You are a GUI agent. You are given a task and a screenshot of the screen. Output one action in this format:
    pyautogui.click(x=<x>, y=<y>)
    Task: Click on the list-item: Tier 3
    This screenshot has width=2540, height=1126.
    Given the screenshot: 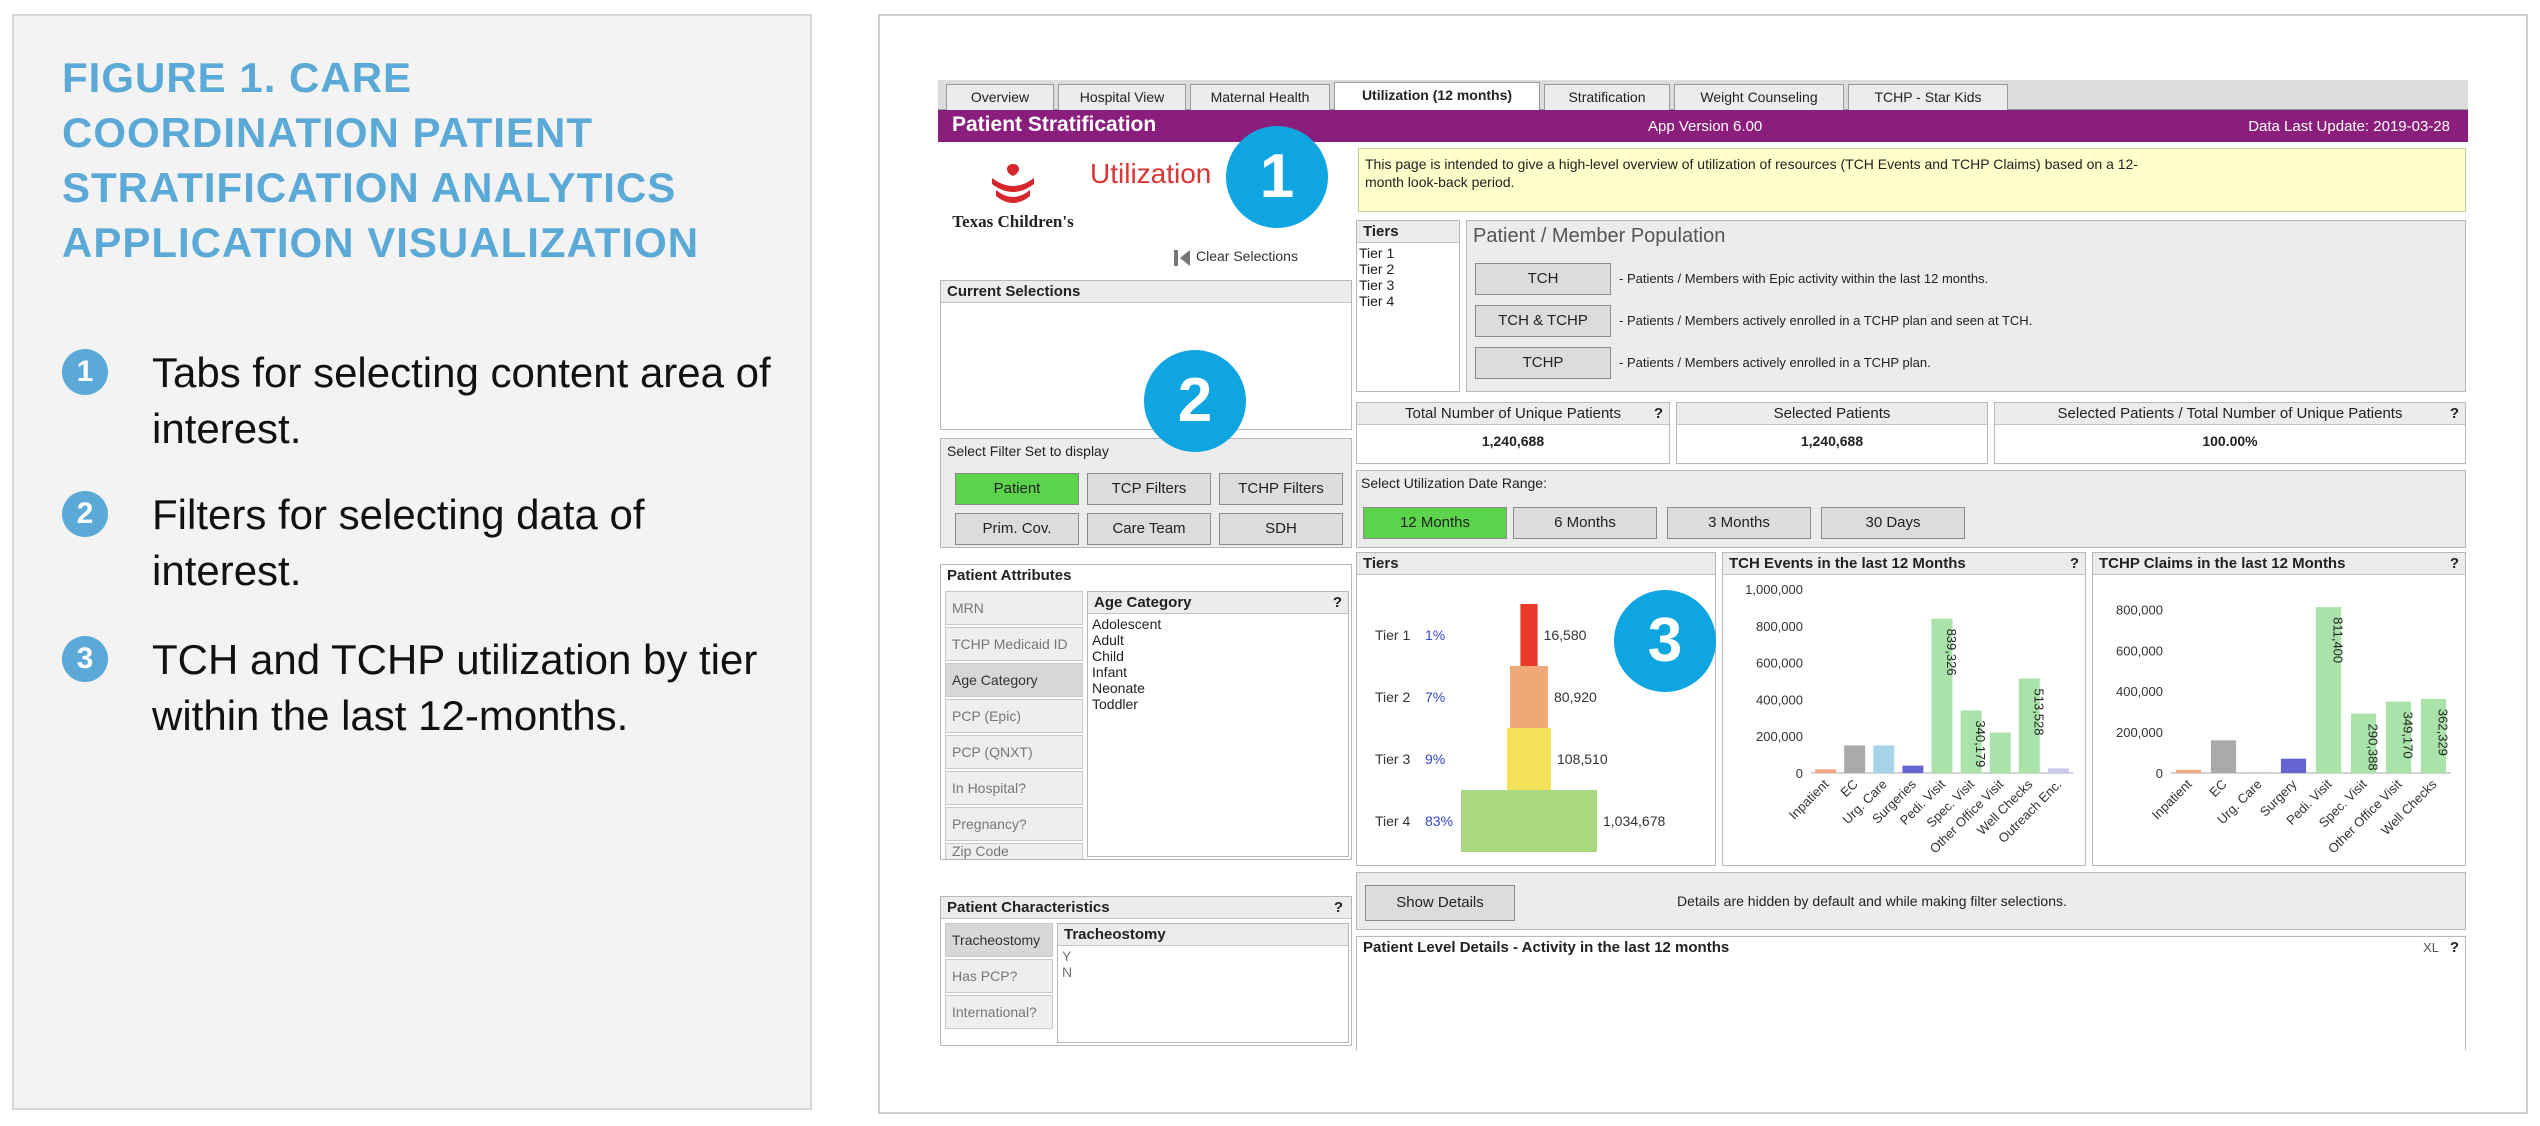 What is the action you would take?
    pyautogui.click(x=1376, y=285)
    